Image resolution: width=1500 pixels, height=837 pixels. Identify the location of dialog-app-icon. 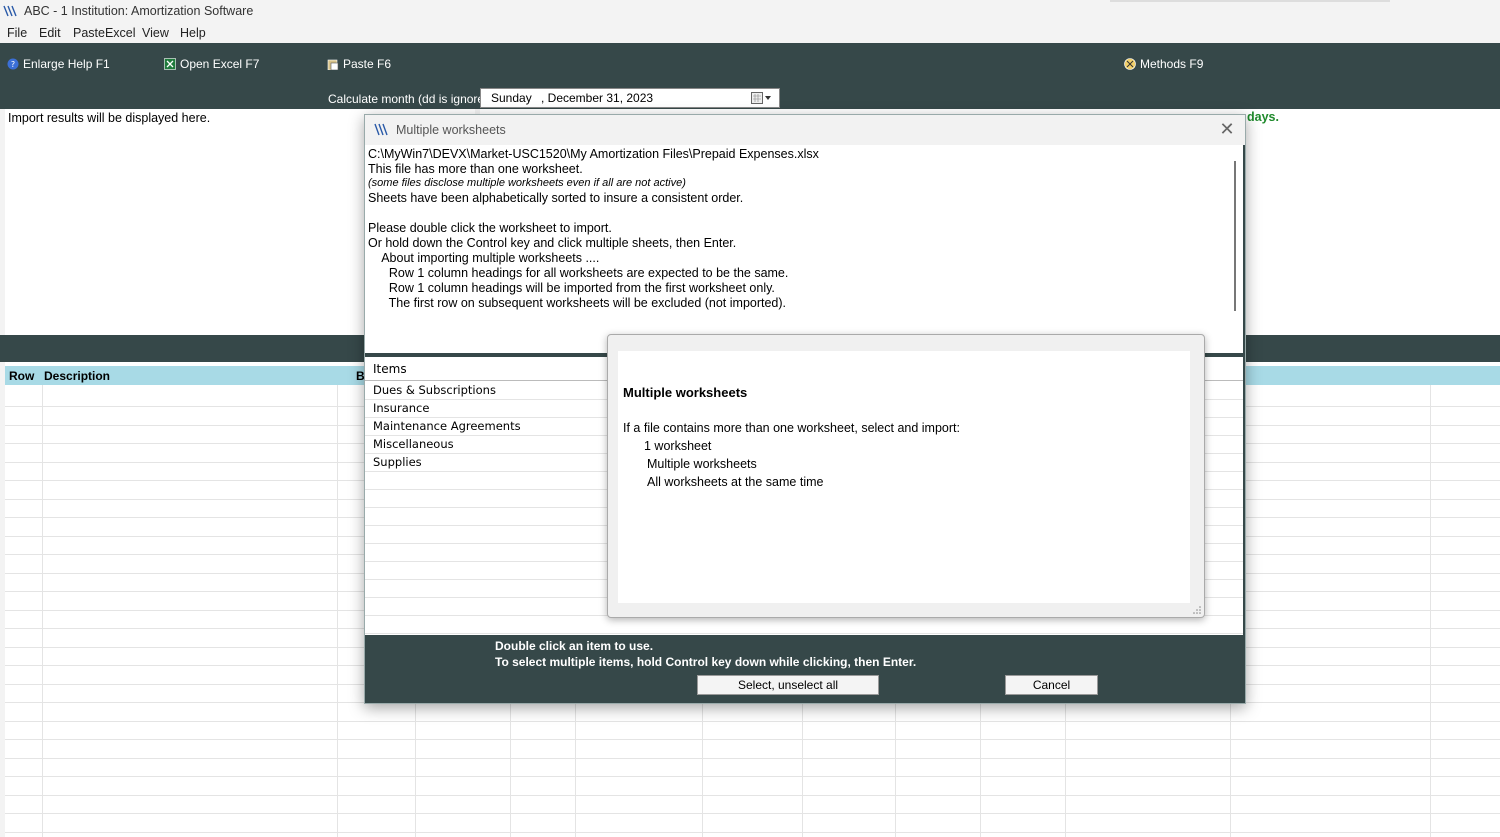
(381, 129).